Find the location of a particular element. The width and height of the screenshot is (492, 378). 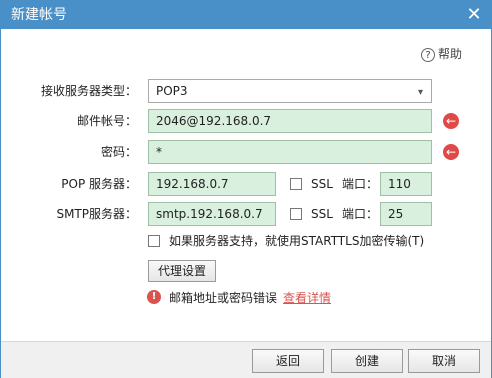

back-button: 返回 is located at coordinates (288, 361).